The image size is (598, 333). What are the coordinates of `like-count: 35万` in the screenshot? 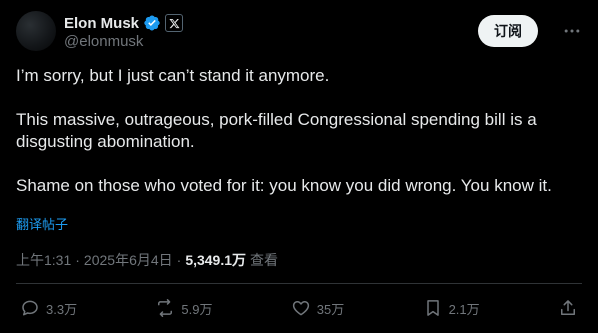 It's located at (330, 309).